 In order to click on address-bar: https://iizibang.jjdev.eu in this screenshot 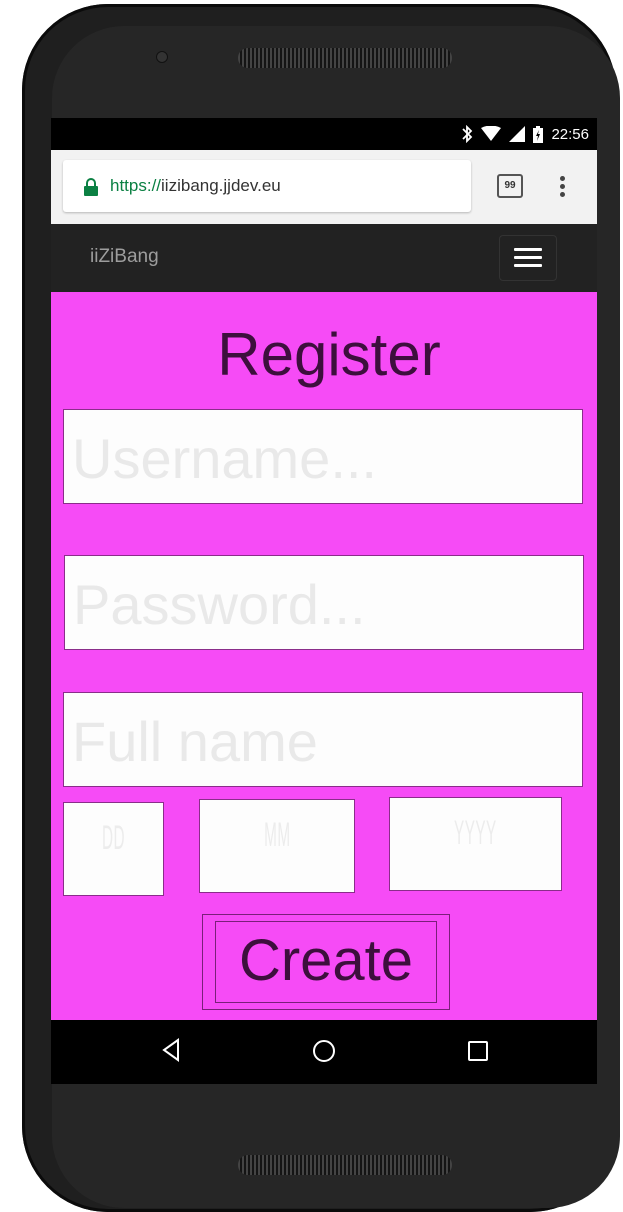, I will do `click(267, 186)`.